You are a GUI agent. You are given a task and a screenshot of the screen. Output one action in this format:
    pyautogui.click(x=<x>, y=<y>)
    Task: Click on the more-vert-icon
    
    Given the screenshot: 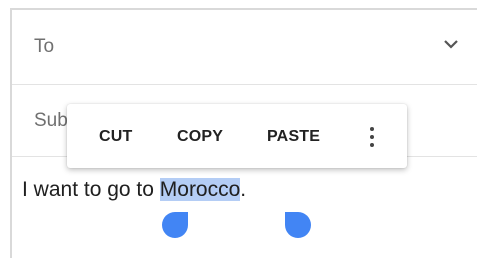 What is the action you would take?
    pyautogui.click(x=372, y=137)
    